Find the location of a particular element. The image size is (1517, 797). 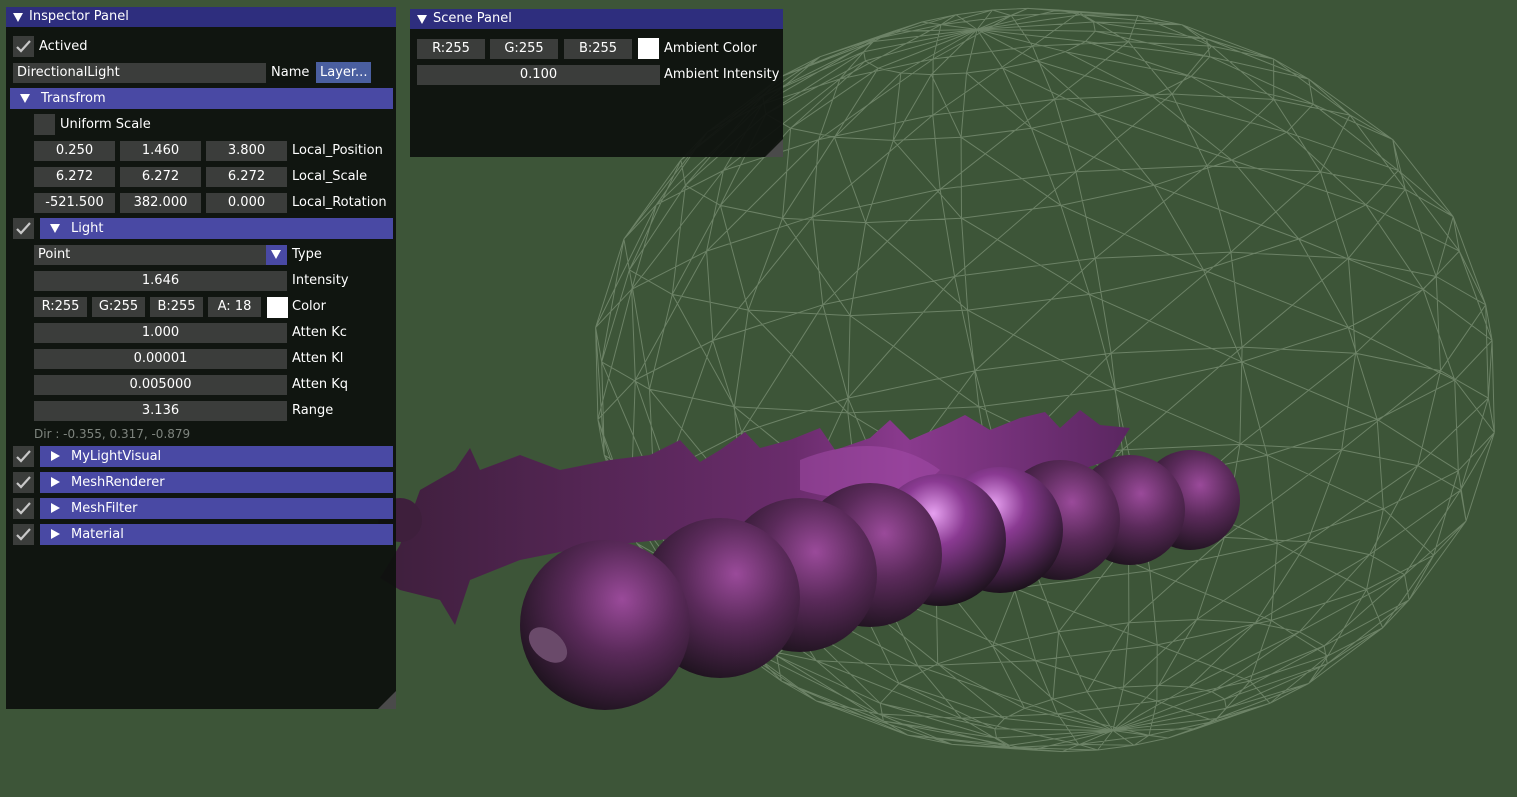

local-scale-z: 6.272 is located at coordinates (246, 177).